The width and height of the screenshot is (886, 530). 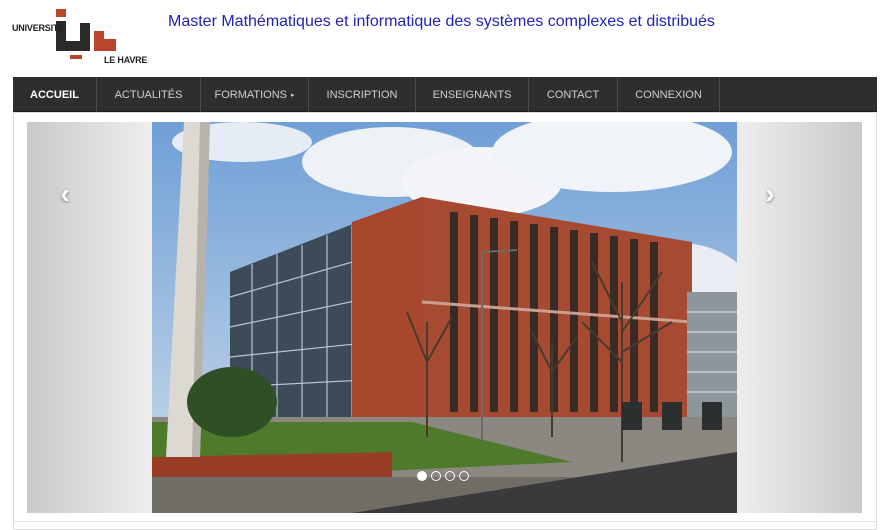 What do you see at coordinates (250, 94) in the screenshot?
I see `nav-label: FORMATIONS` at bounding box center [250, 94].